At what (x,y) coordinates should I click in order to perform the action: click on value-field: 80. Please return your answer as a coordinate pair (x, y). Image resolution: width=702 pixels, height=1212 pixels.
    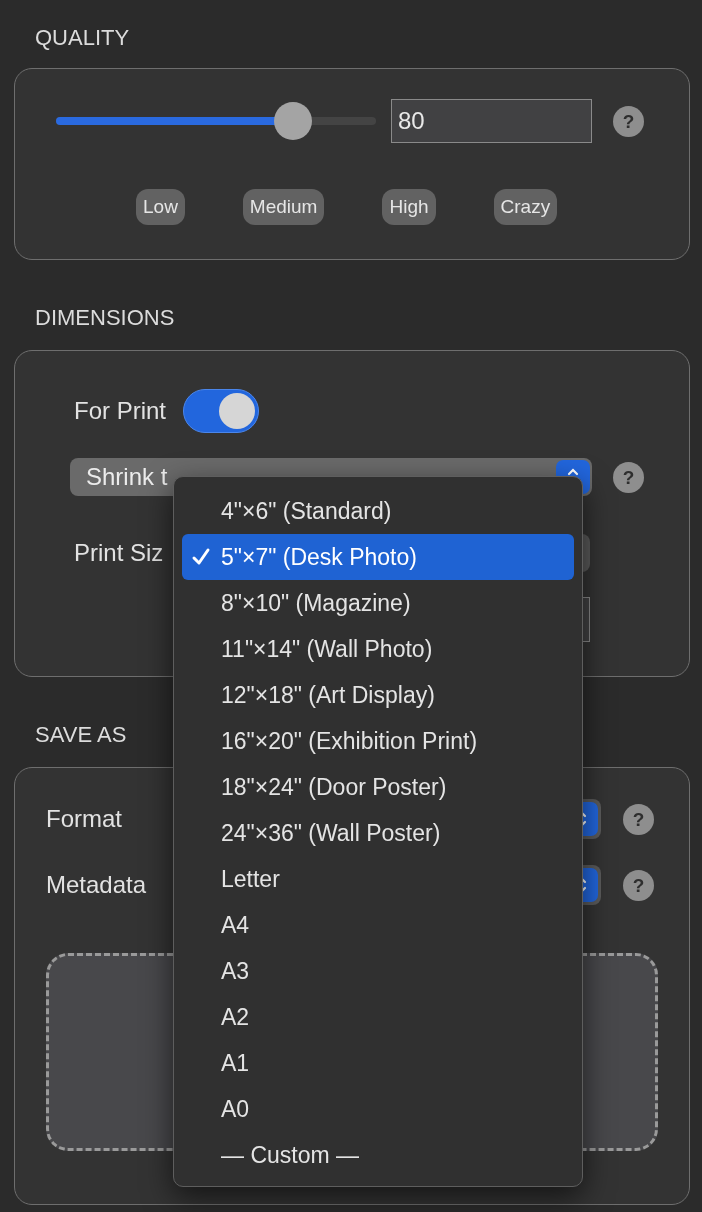
    Looking at the image, I should click on (491, 121).